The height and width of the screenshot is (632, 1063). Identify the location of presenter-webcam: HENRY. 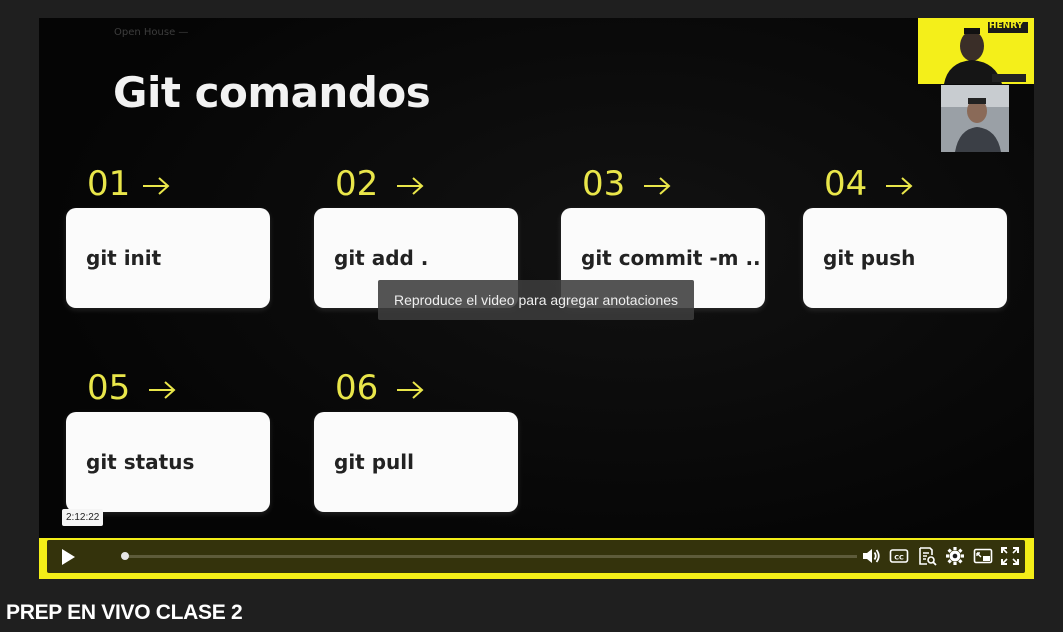
(976, 51).